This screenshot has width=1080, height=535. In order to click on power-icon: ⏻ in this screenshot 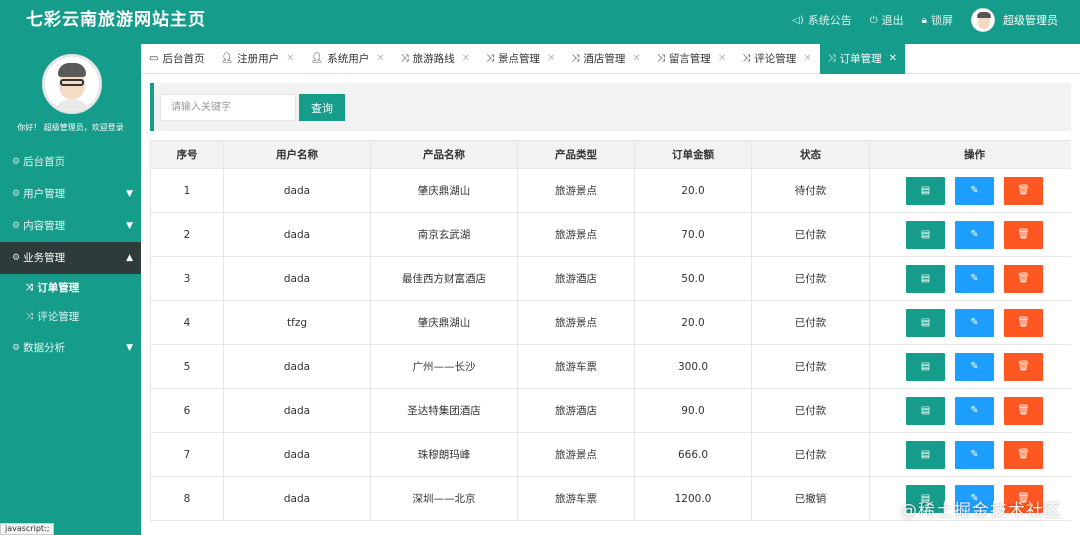, I will do `click(873, 20)`.